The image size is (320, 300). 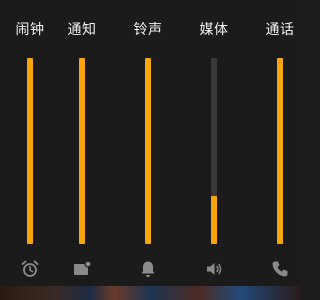 What do you see at coordinates (214, 30) in the screenshot?
I see `media-label: 媒体` at bounding box center [214, 30].